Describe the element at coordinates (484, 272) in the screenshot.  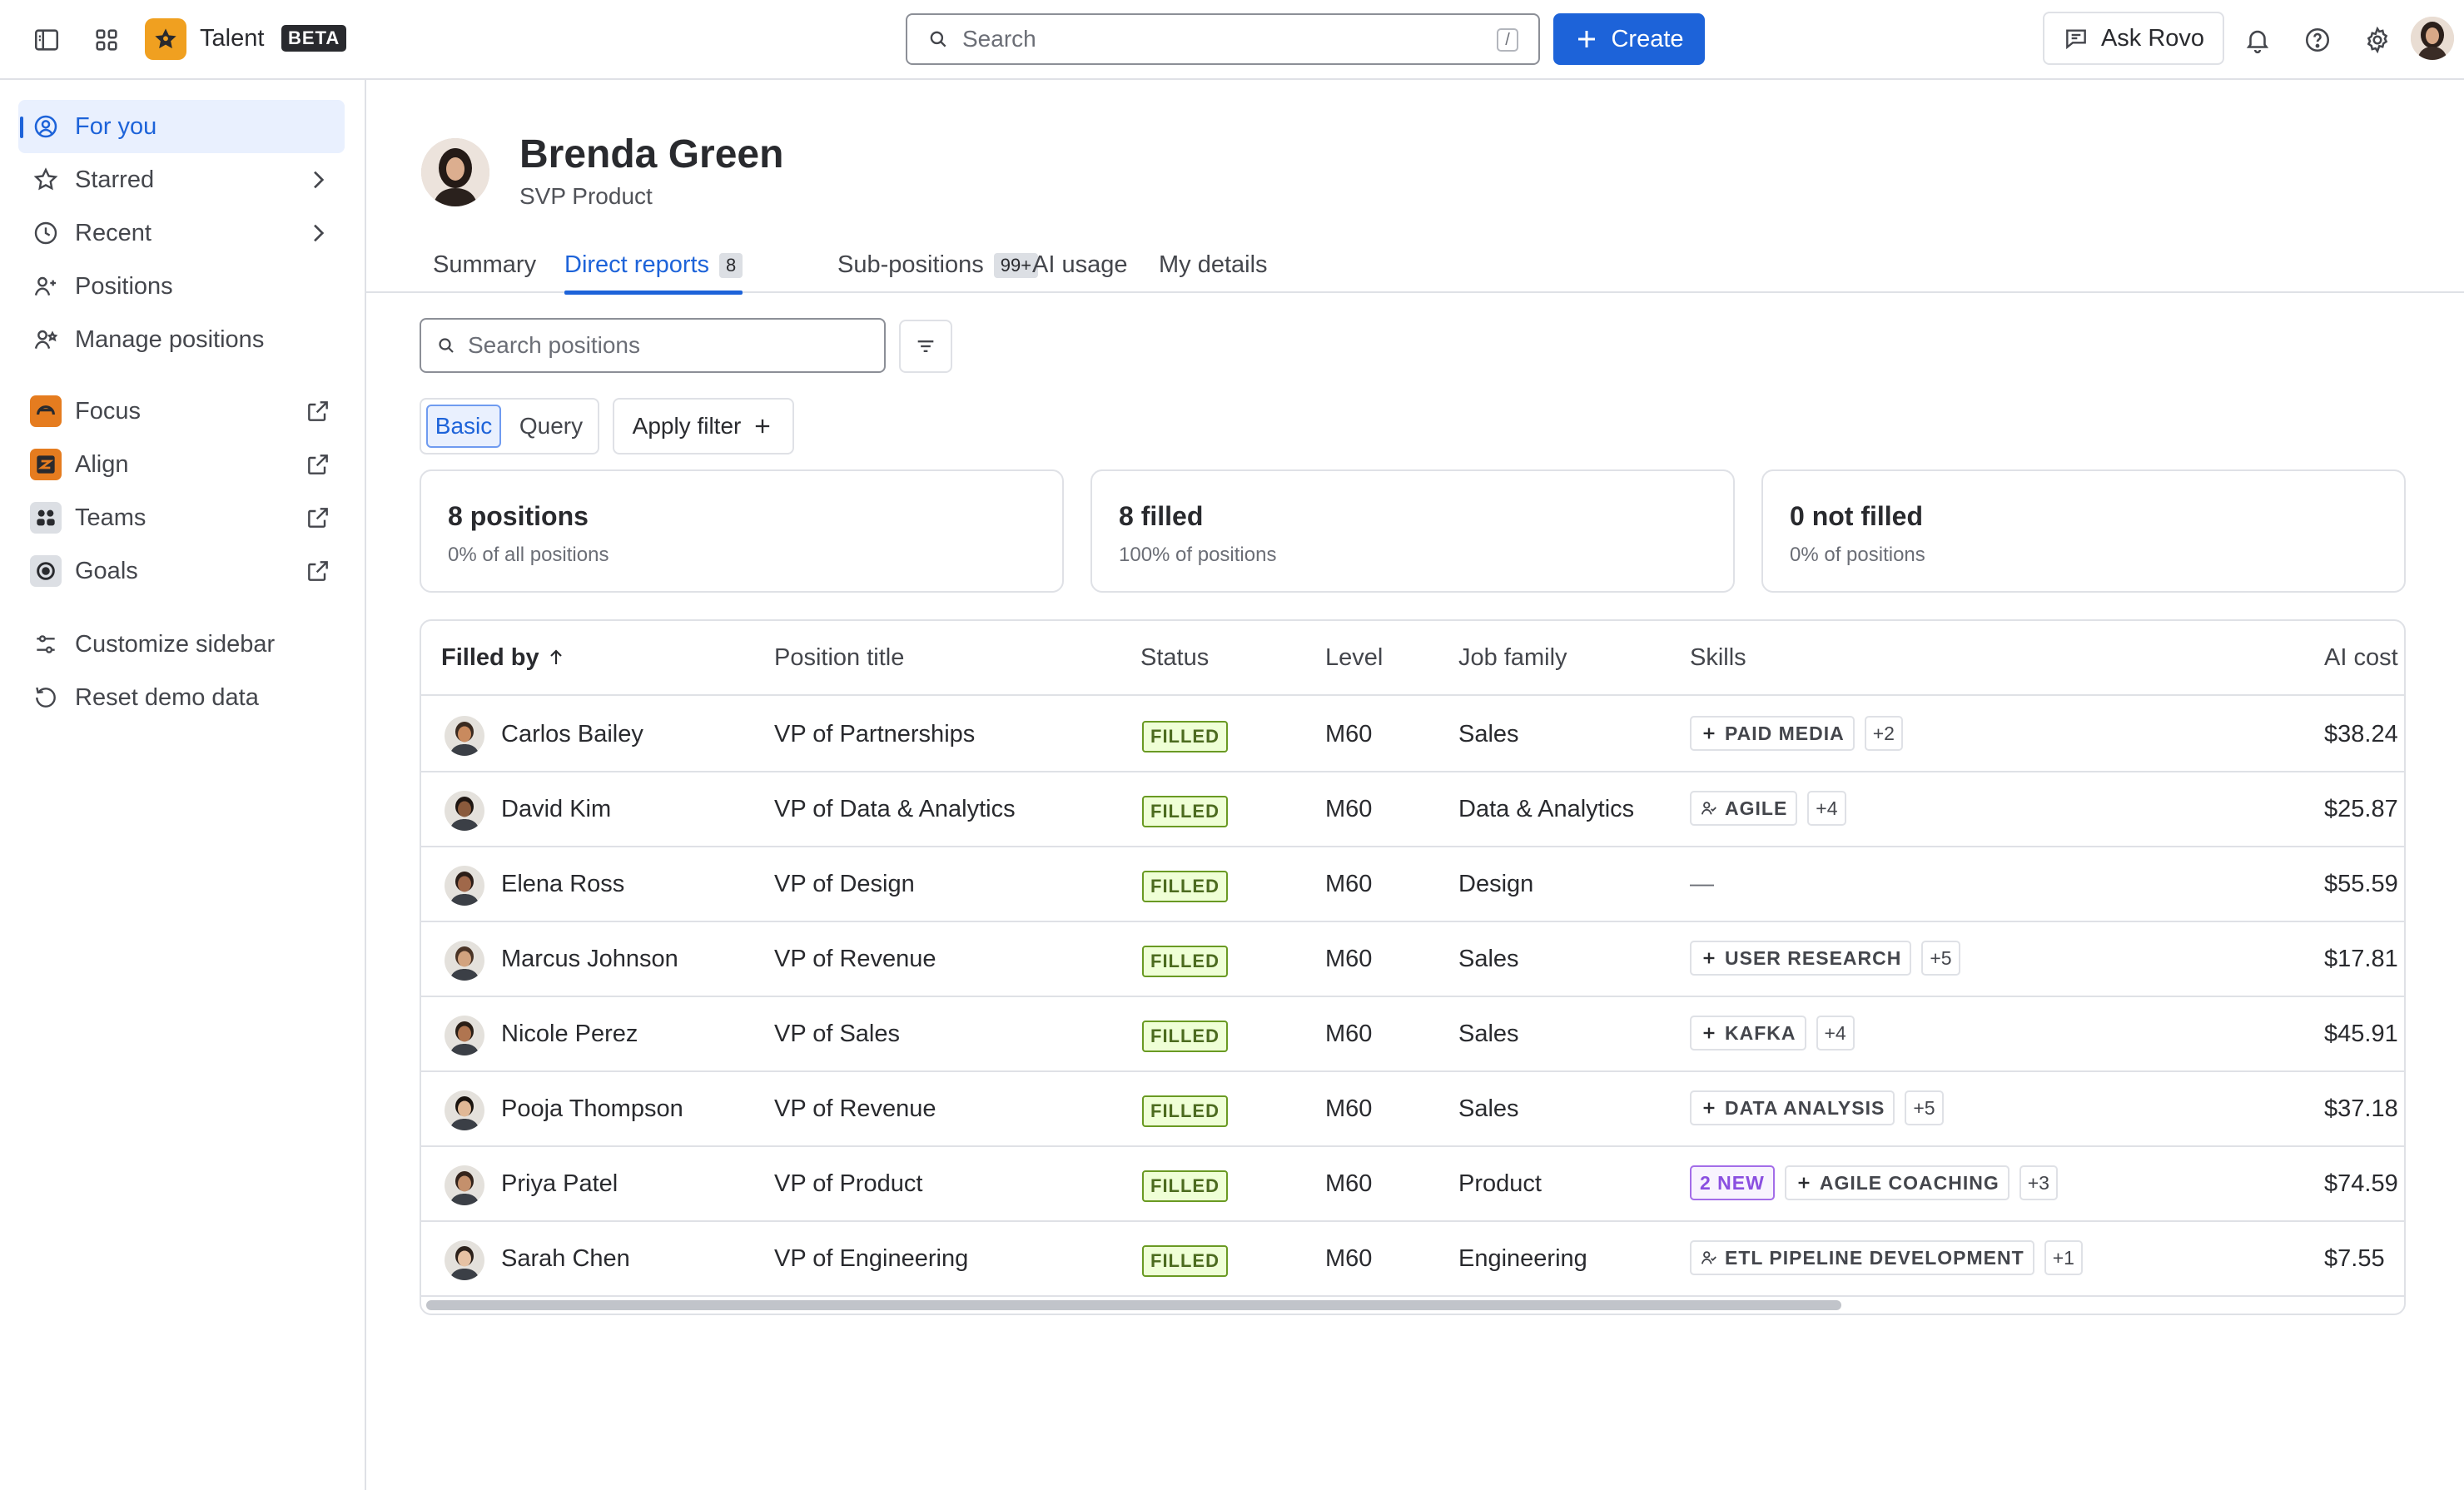
I see `tab-summary: Summary` at that location.